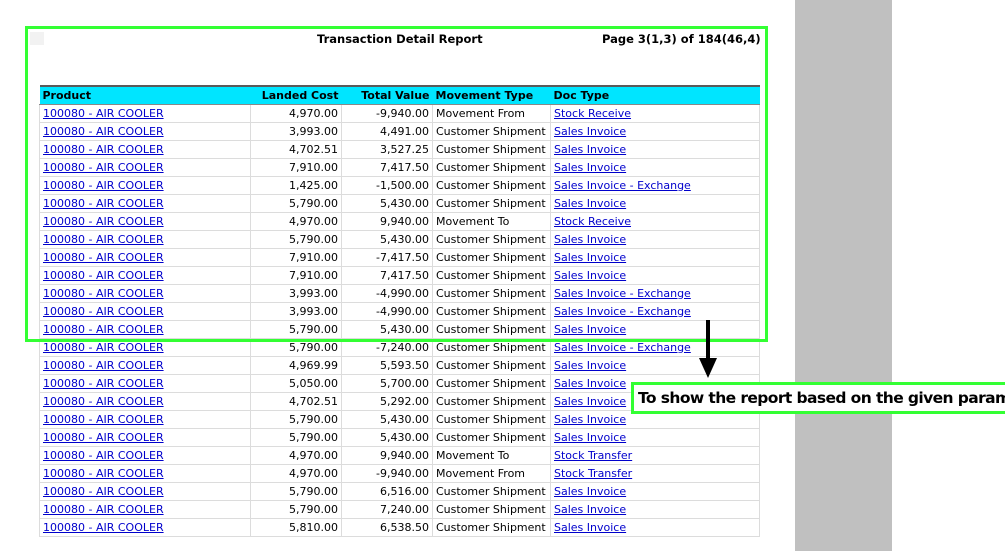 The height and width of the screenshot is (551, 1005). What do you see at coordinates (708, 341) in the screenshot?
I see `arrow-down-icon` at bounding box center [708, 341].